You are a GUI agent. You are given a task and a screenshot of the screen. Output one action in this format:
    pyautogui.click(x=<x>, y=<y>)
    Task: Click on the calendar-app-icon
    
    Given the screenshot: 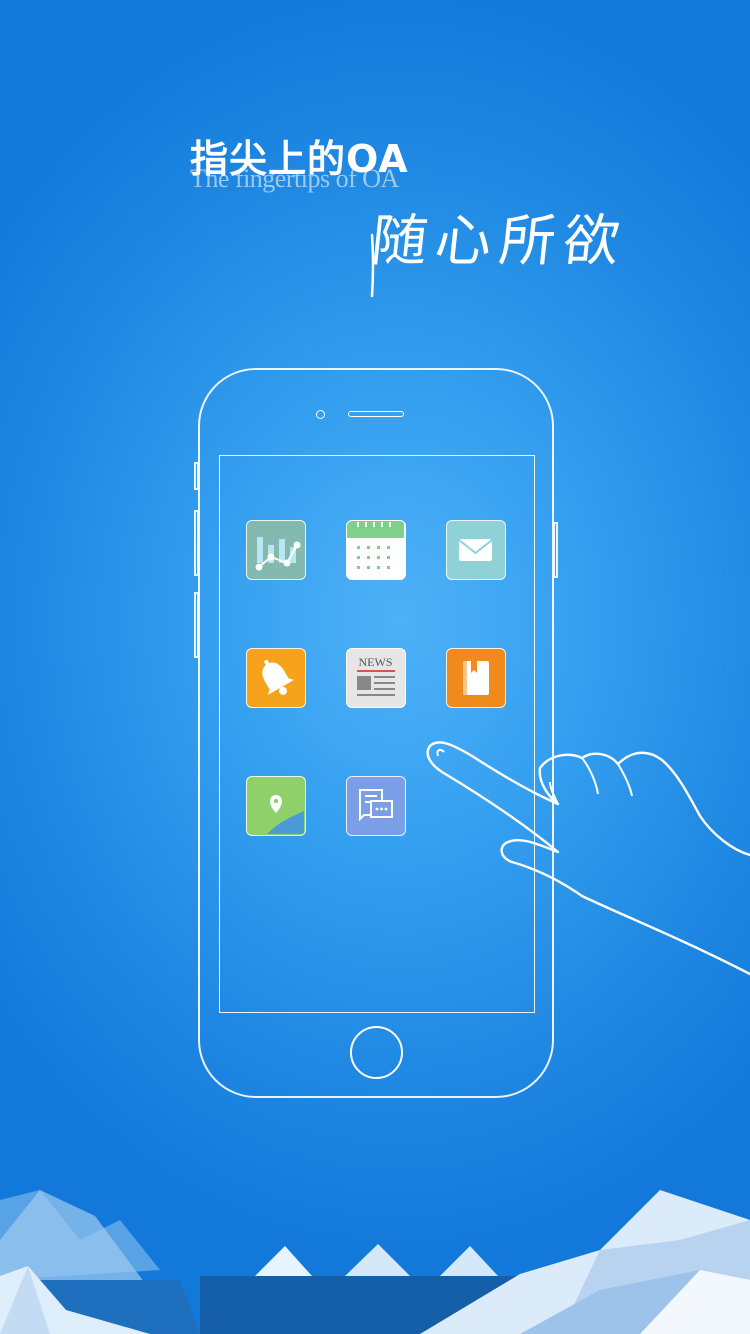 What is the action you would take?
    pyautogui.click(x=376, y=550)
    